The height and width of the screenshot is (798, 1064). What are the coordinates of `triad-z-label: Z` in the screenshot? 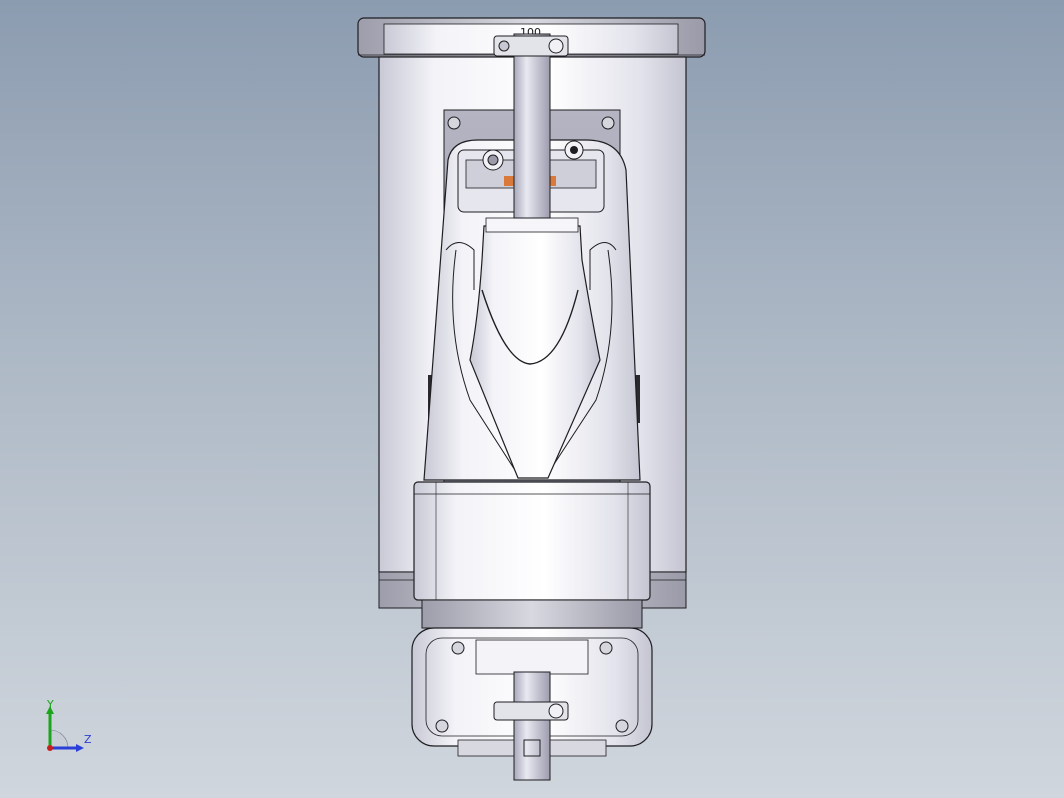 It's located at (88, 739).